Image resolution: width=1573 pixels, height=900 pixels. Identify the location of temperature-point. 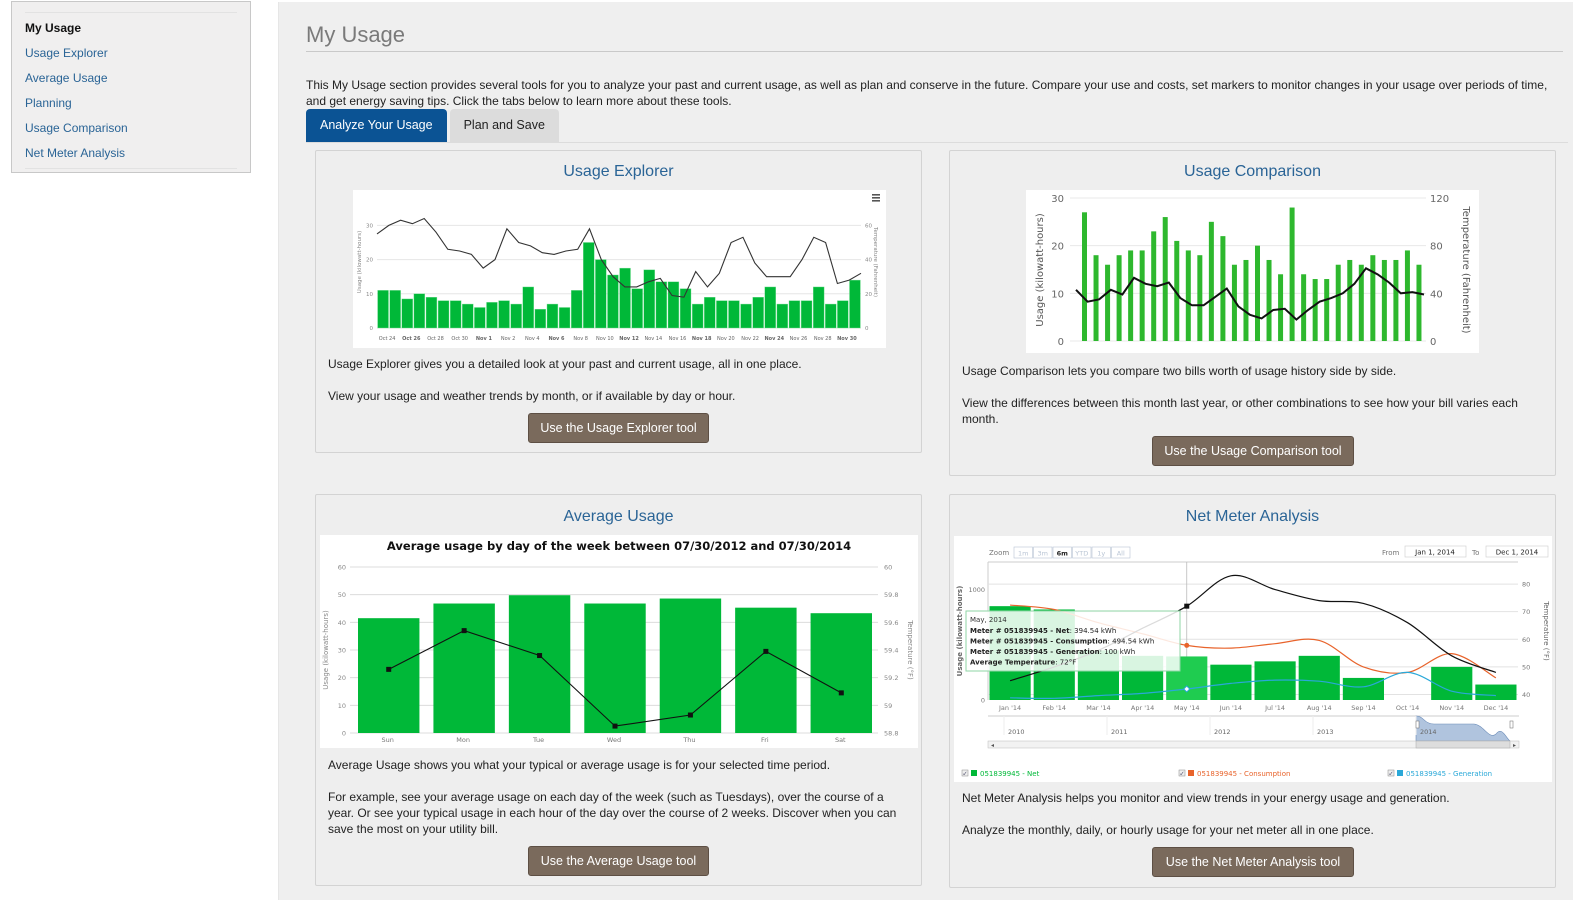
(841, 693).